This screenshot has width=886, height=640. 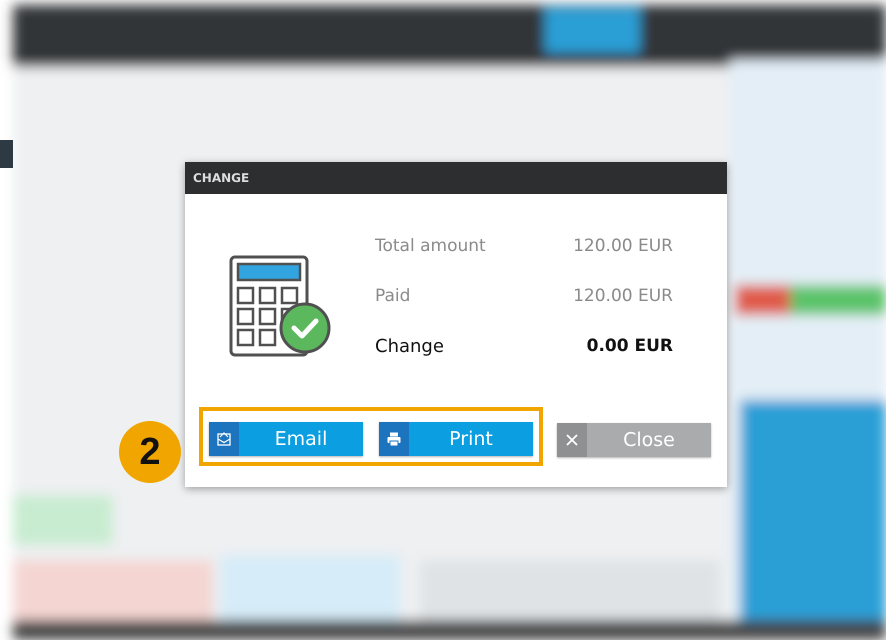 What do you see at coordinates (410, 346) in the screenshot?
I see `amount-label: Change` at bounding box center [410, 346].